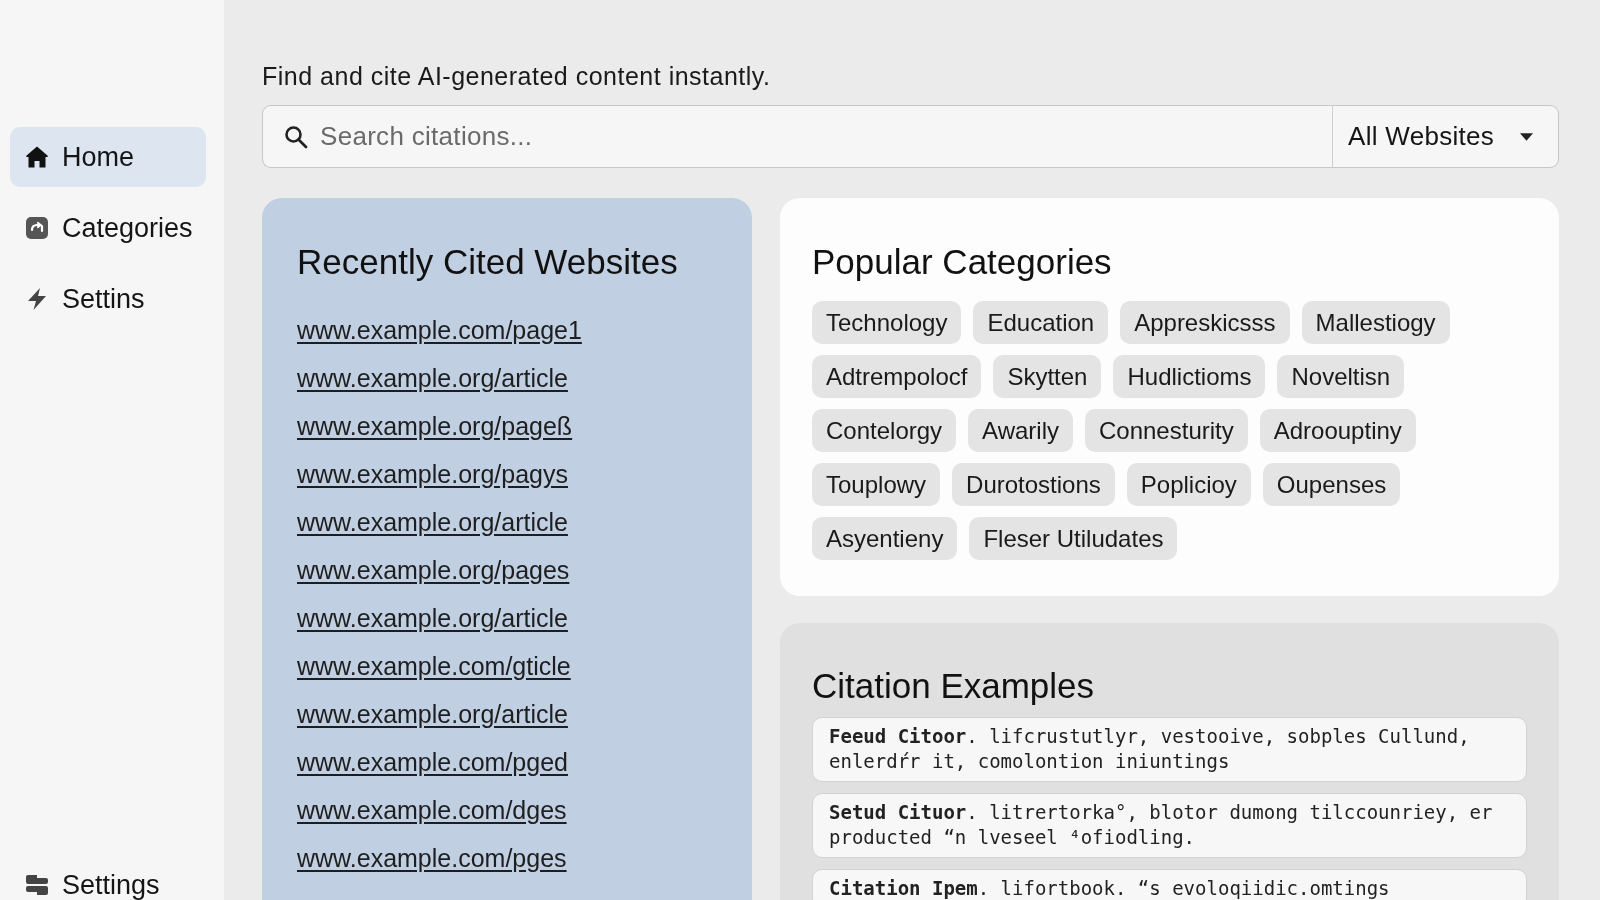 This screenshot has height=900, width=1600. Describe the element at coordinates (1166, 430) in the screenshot. I see `category-tag: Connesturity` at that location.